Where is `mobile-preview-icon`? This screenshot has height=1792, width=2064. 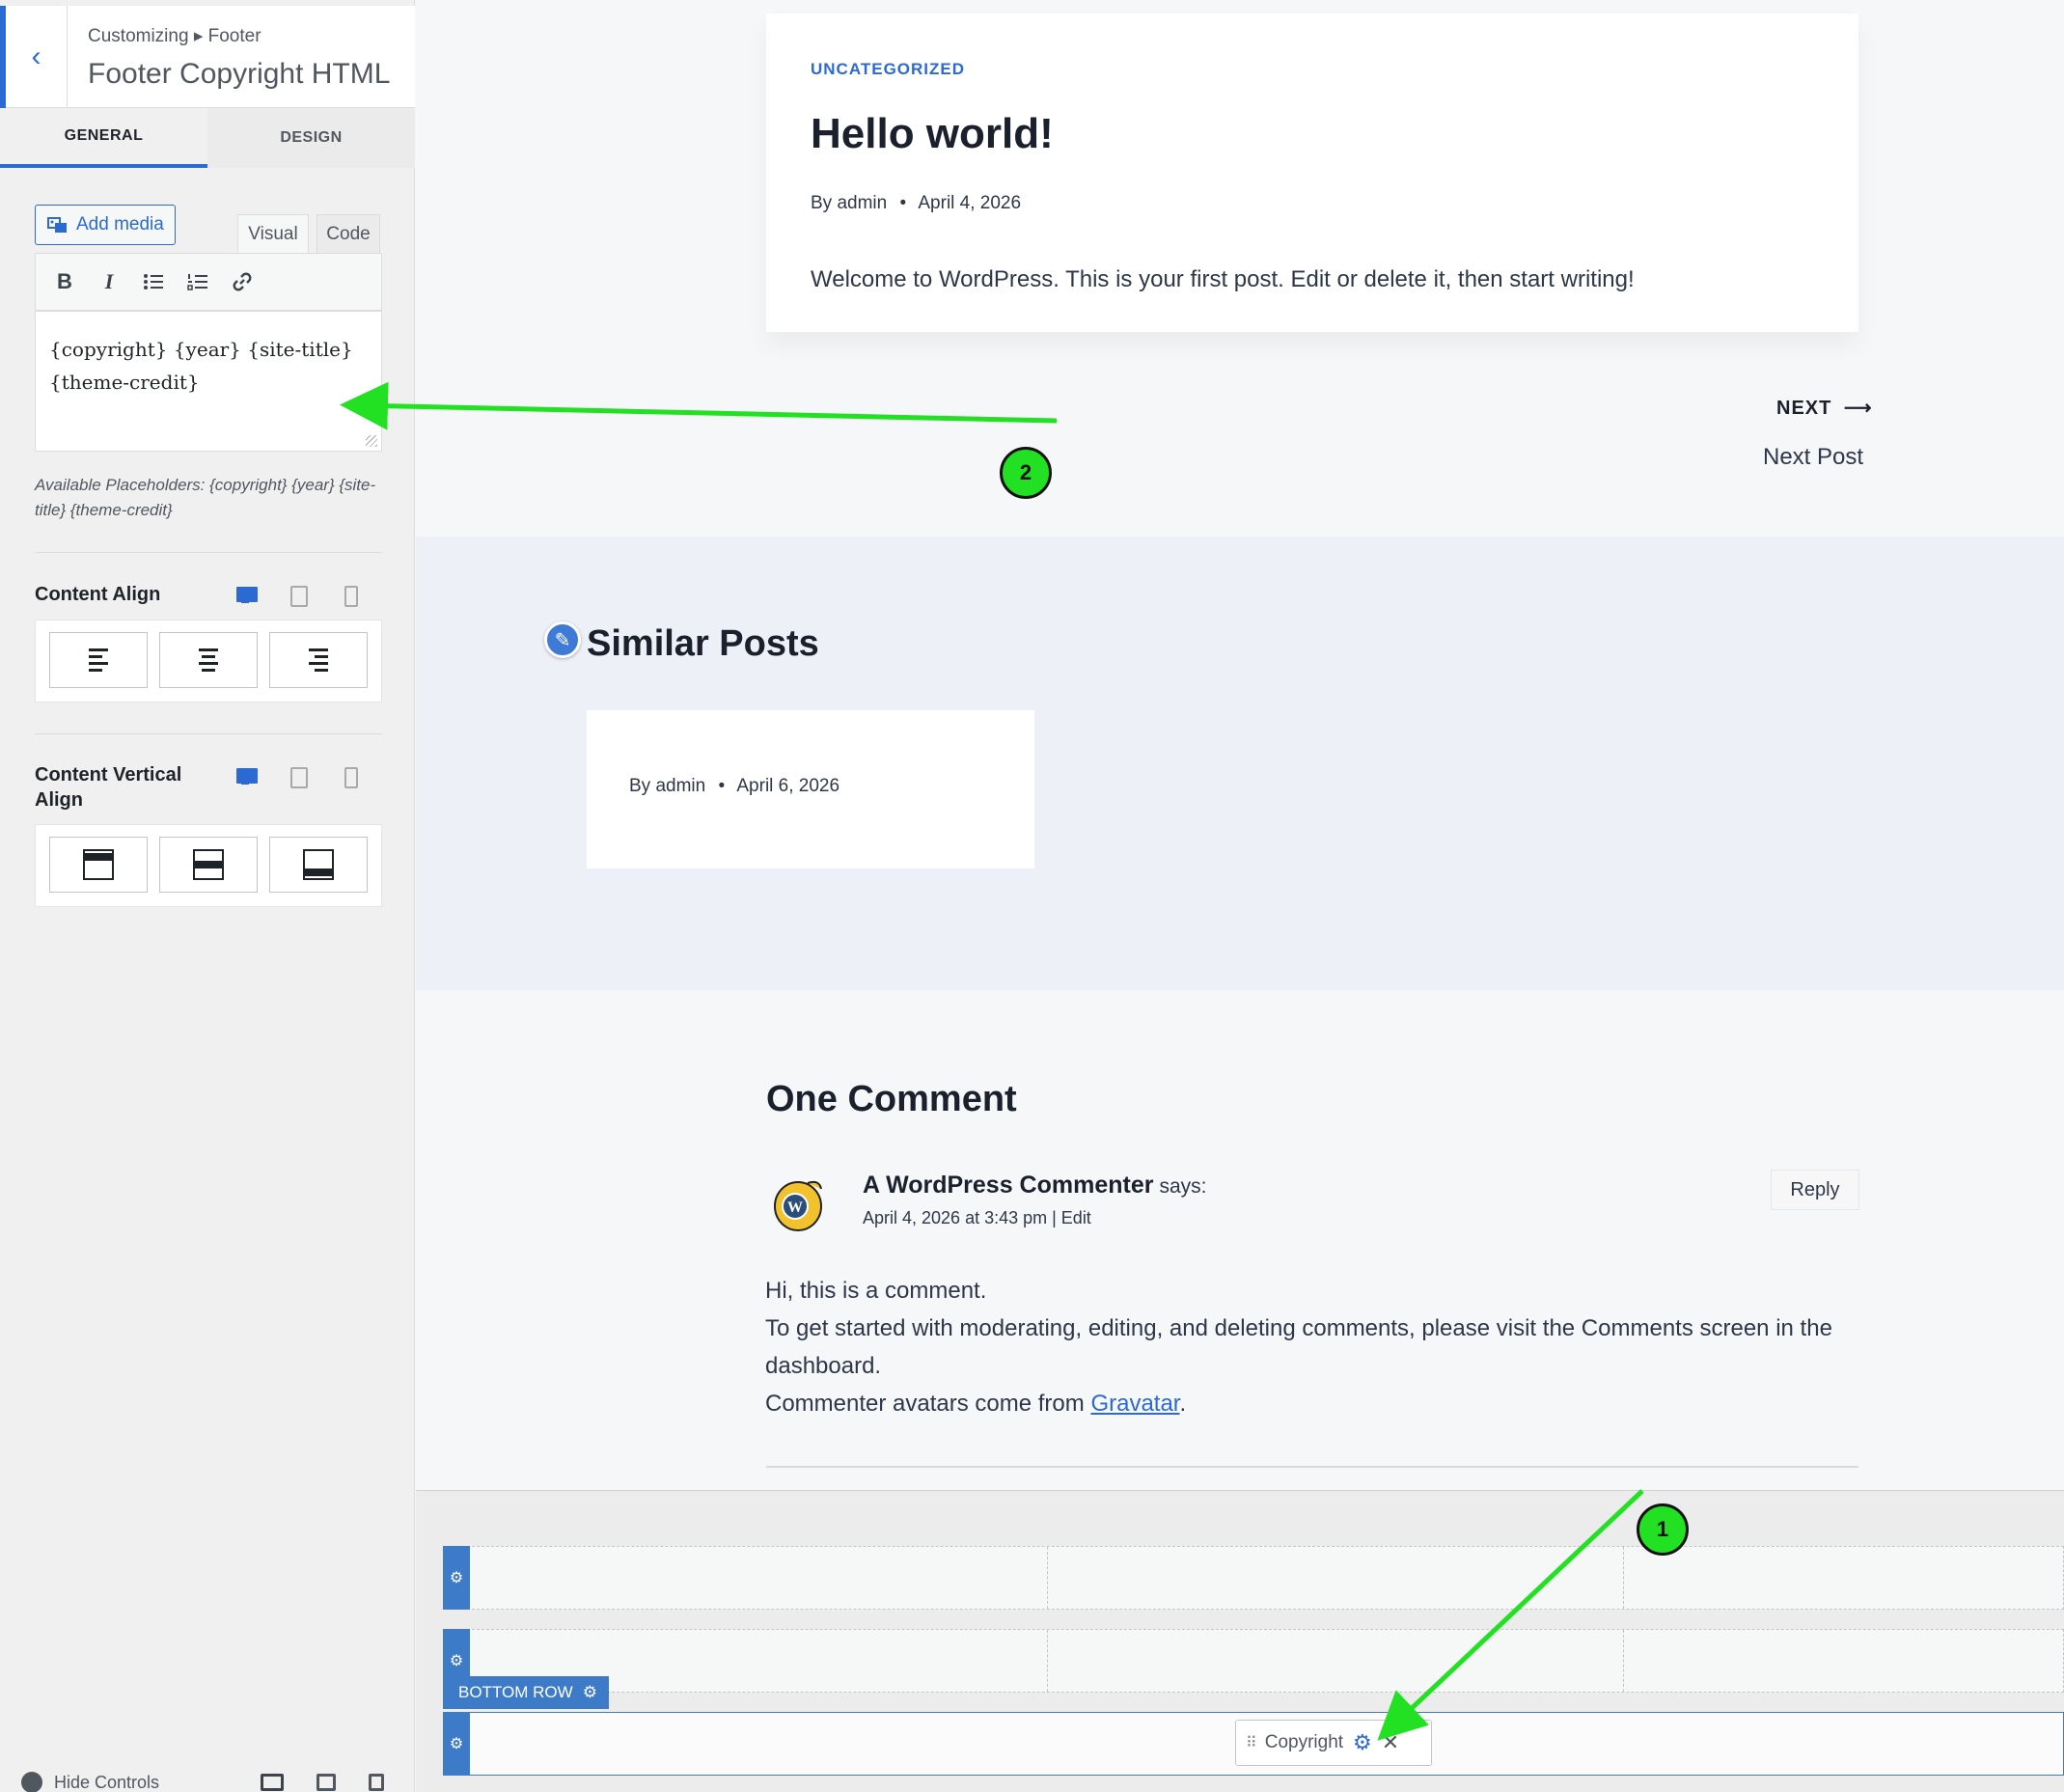 mobile-preview-icon is located at coordinates (376, 1782).